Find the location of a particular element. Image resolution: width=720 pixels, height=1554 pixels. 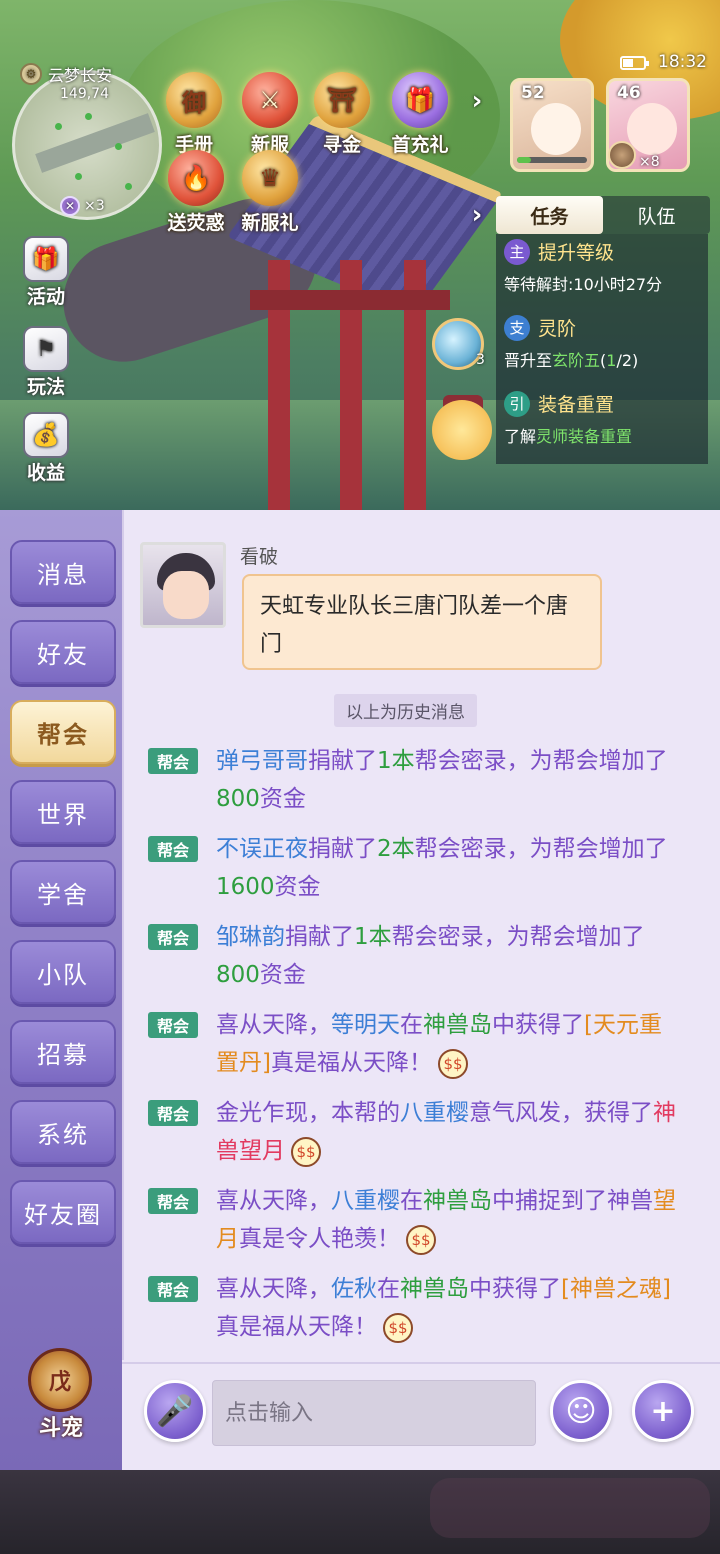

task-item-main: 主提升等级 等待解封:10小时27分 is located at coordinates (602, 272).